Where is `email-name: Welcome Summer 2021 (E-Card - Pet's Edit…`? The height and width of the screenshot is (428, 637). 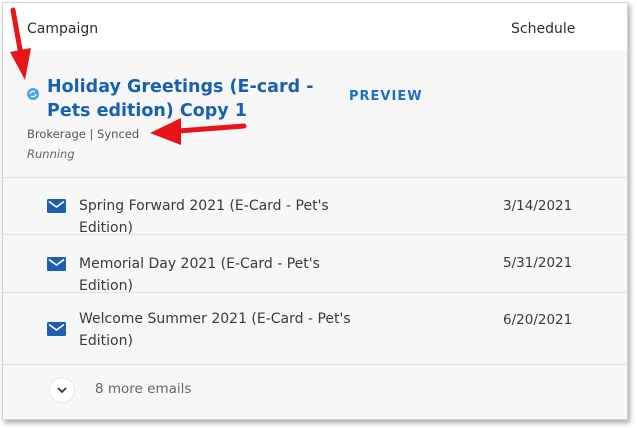
email-name: Welcome Summer 2021 (E-Card - Pet's Edit… is located at coordinates (215, 330).